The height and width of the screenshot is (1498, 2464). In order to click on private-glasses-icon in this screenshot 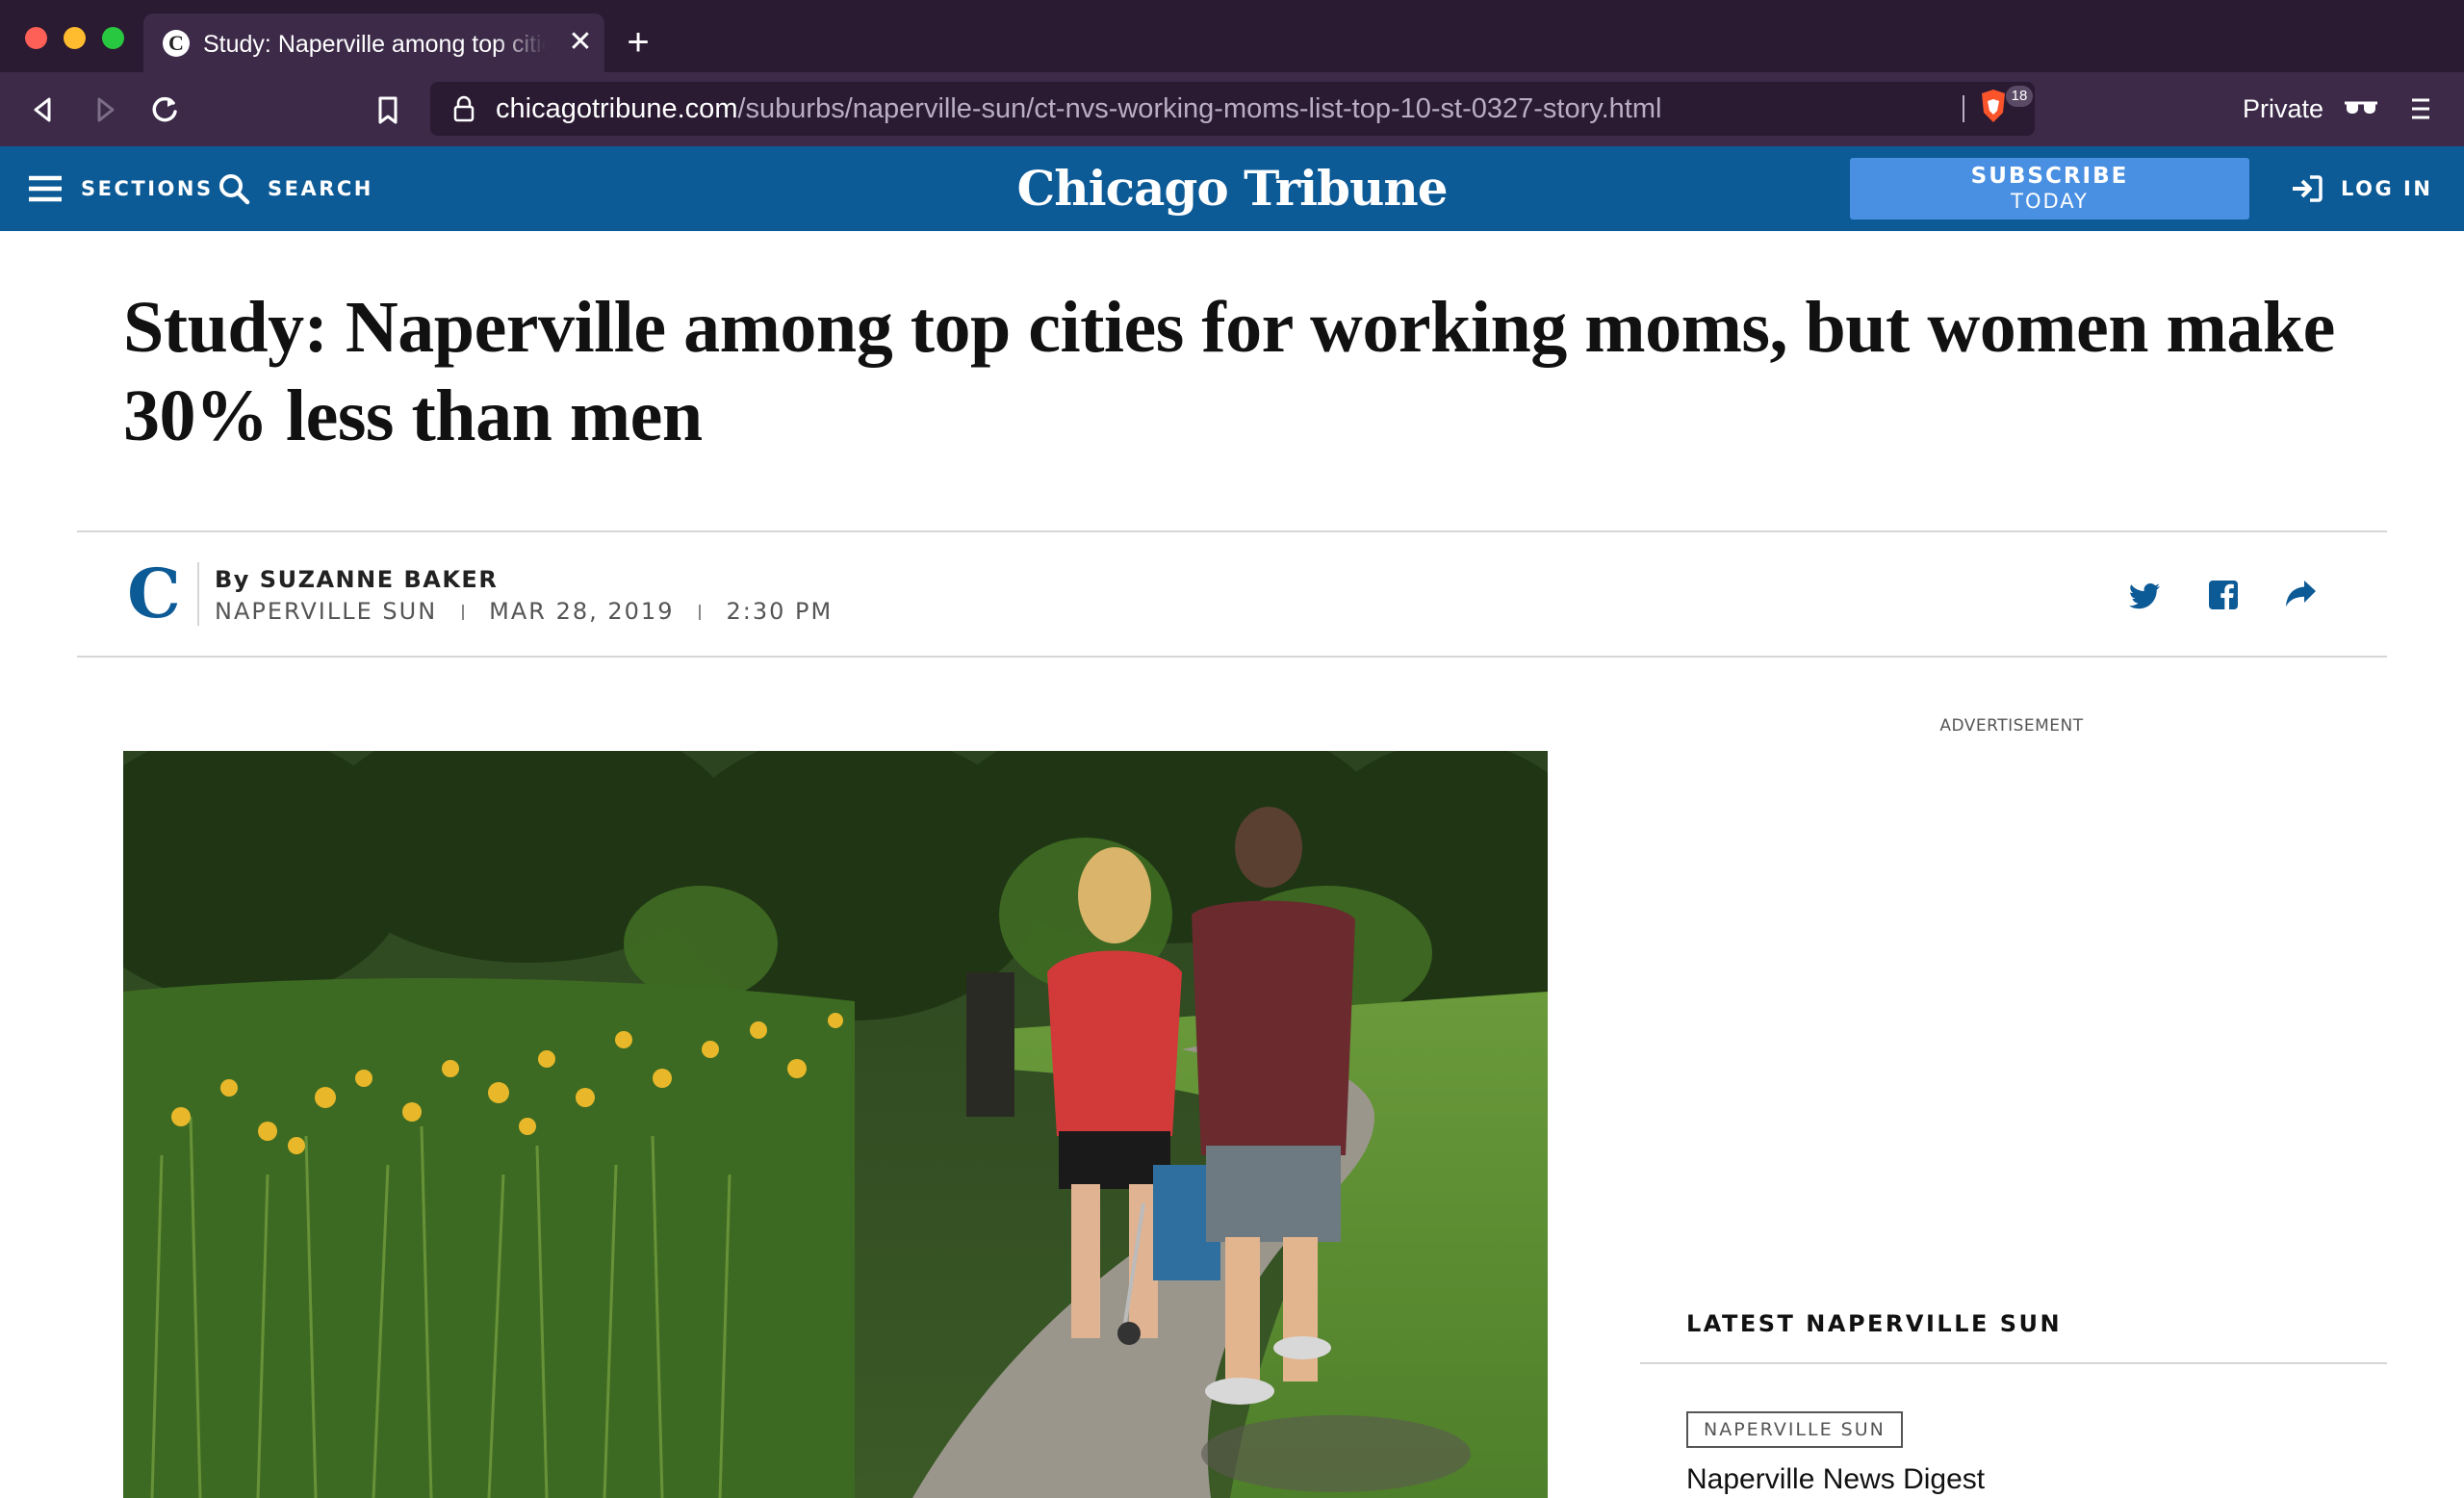, I will do `click(2361, 108)`.